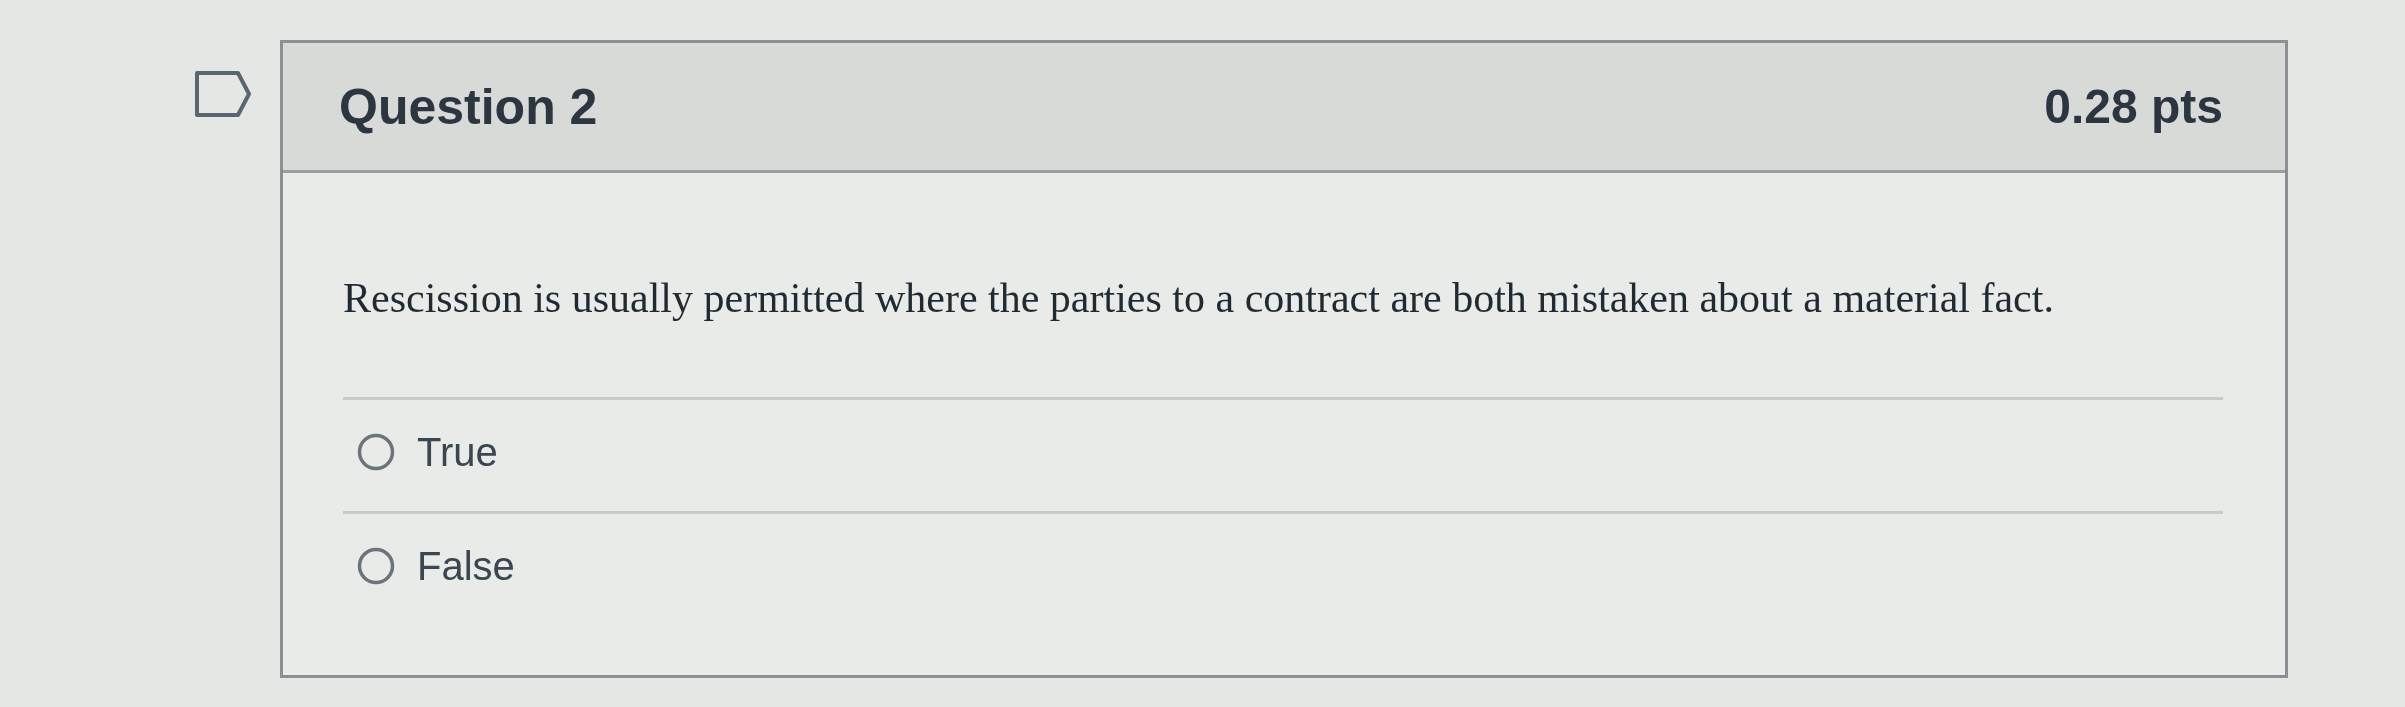 This screenshot has height=707, width=2405. Describe the element at coordinates (1199, 298) in the screenshot. I see `question-text: Rescission is usually permitted where the parties to a contract are both mistaken about a material fact.` at that location.